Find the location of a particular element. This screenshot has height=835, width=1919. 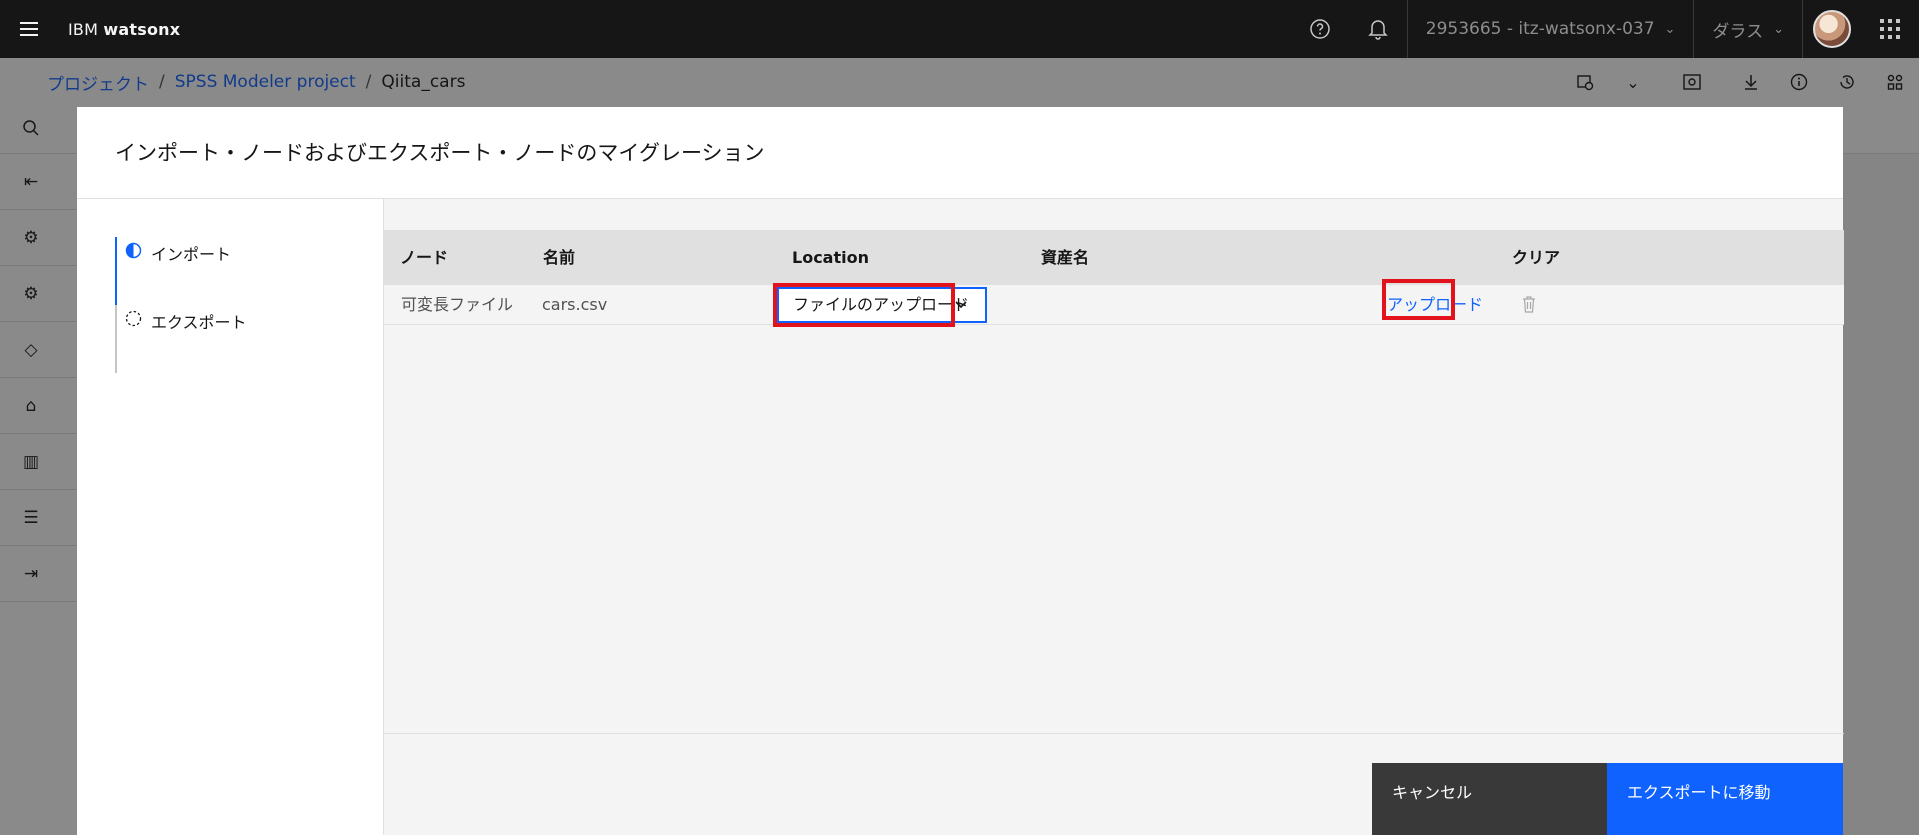

account-switcher: 2953665 - itz-watsonx-037 ⌄ is located at coordinates (1550, 29).